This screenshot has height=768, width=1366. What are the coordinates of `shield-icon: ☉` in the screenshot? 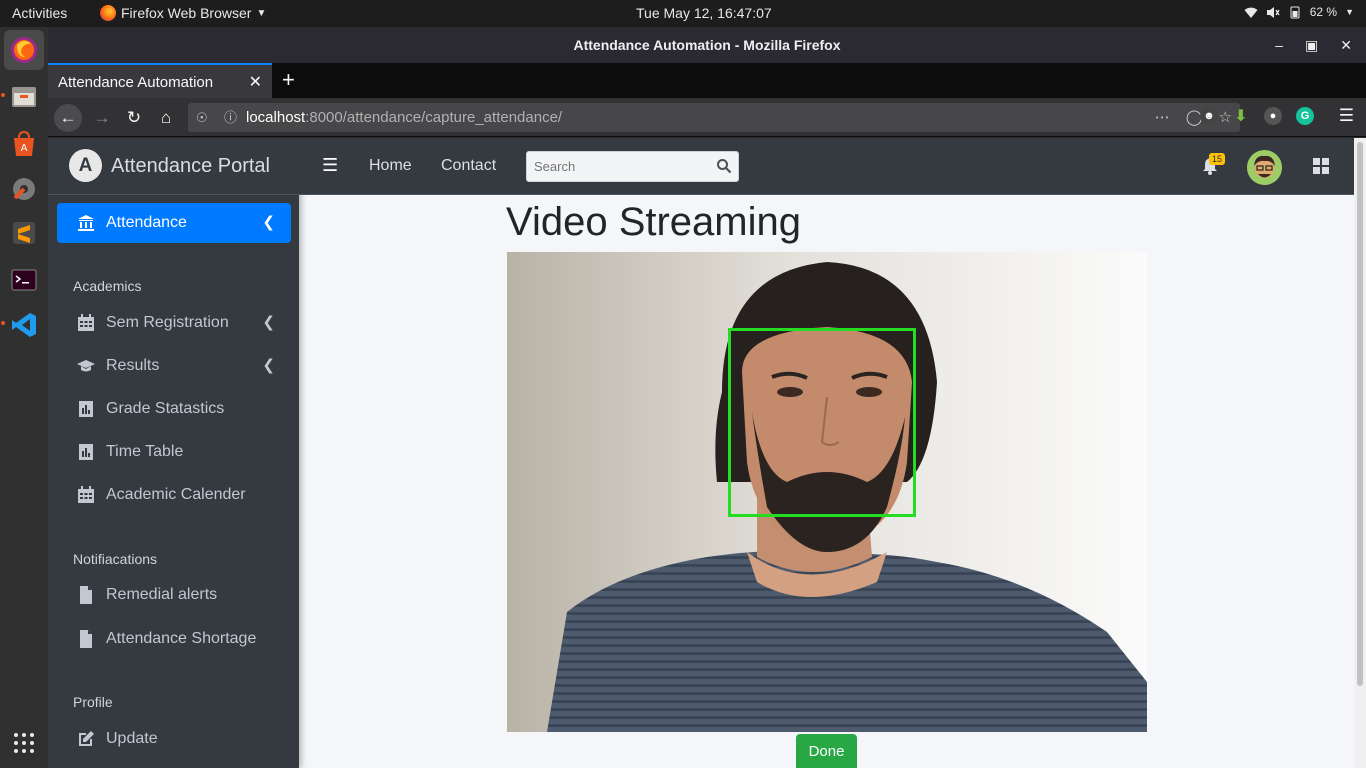 It's located at (202, 117).